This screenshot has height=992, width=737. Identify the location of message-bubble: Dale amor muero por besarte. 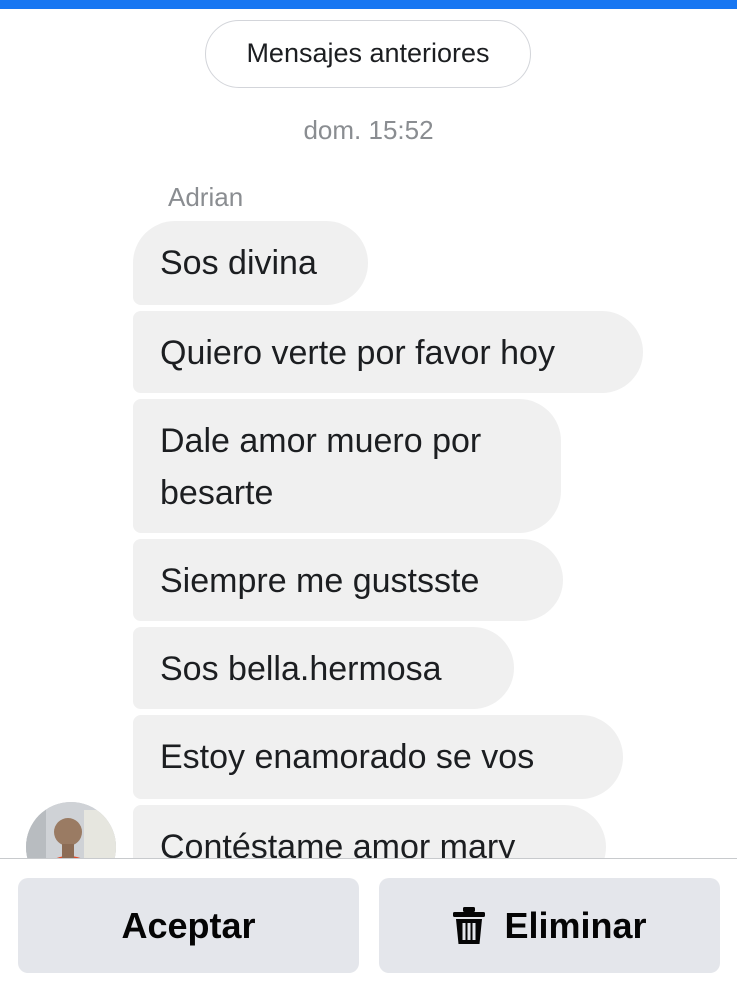
(347, 466).